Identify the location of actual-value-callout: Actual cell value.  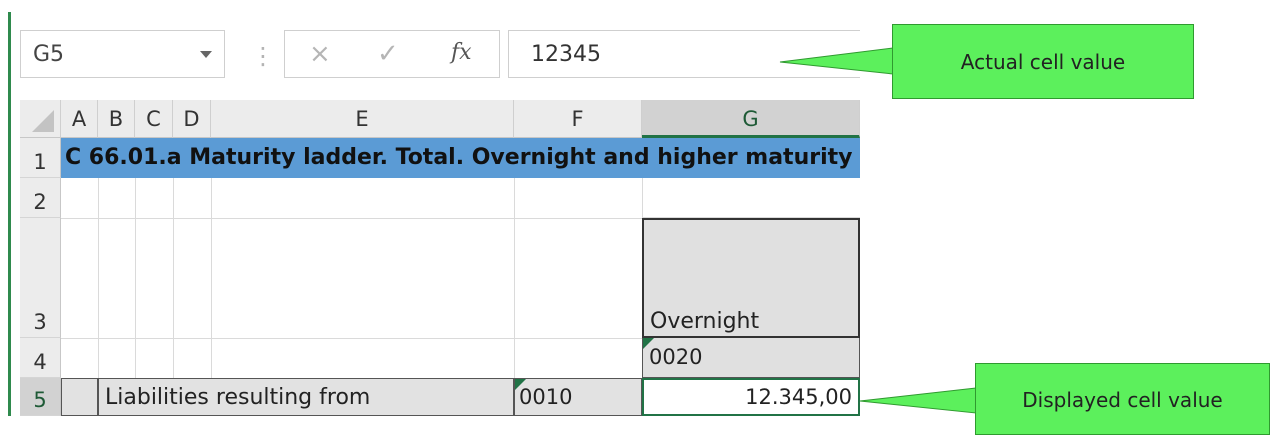
(1043, 61).